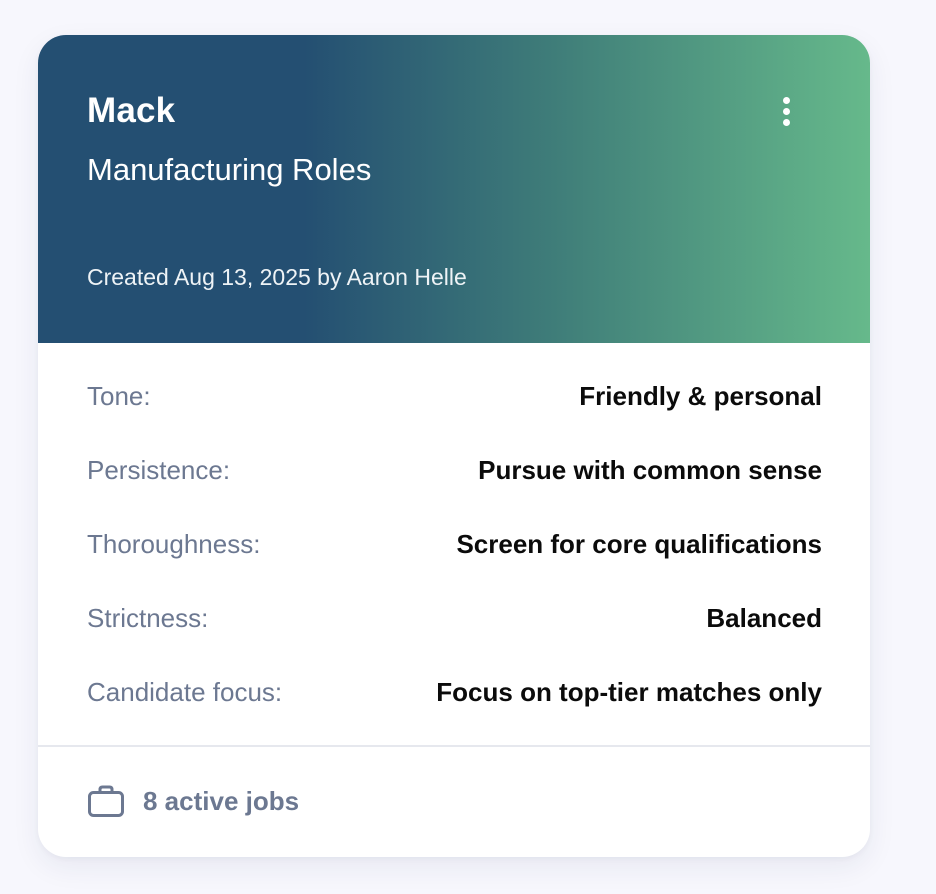 Image resolution: width=936 pixels, height=894 pixels. I want to click on setting-value: Screen for core qualifications, so click(639, 543).